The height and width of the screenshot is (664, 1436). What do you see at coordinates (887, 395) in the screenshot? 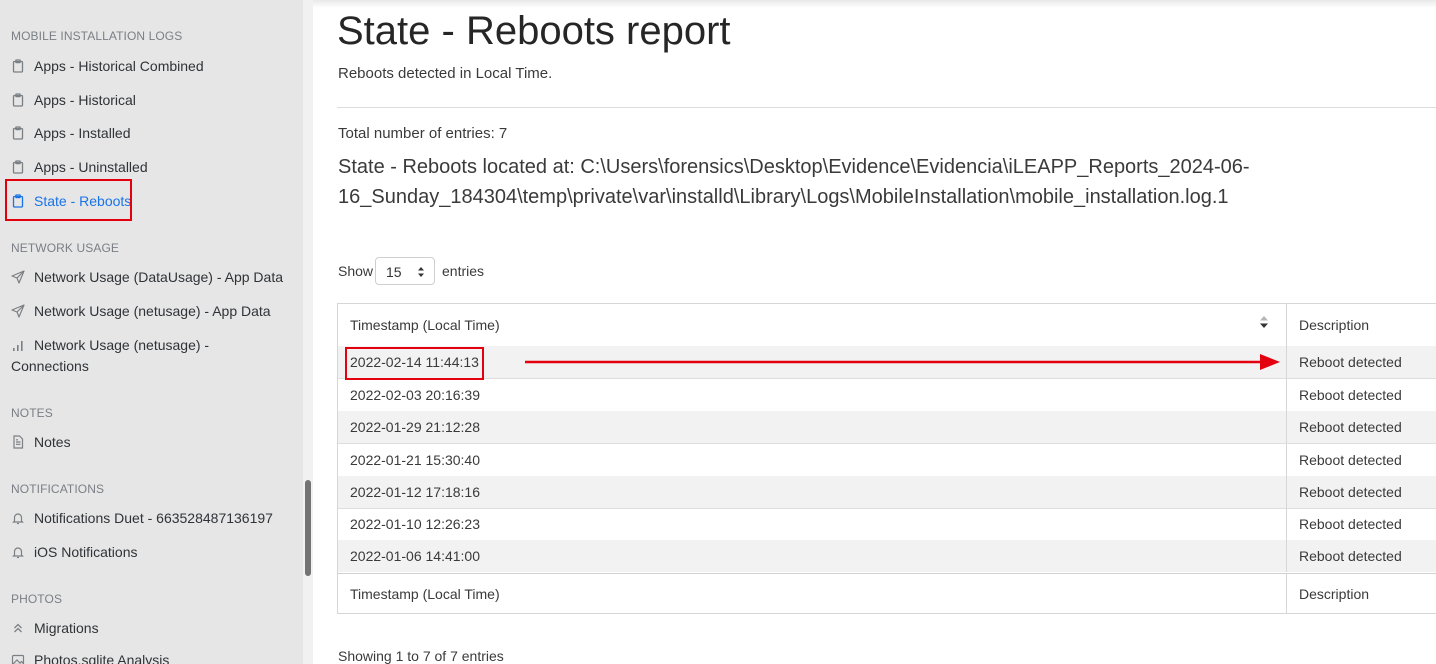
I see `table-row: 2022-02-03 20:16:39 Reboot detected` at bounding box center [887, 395].